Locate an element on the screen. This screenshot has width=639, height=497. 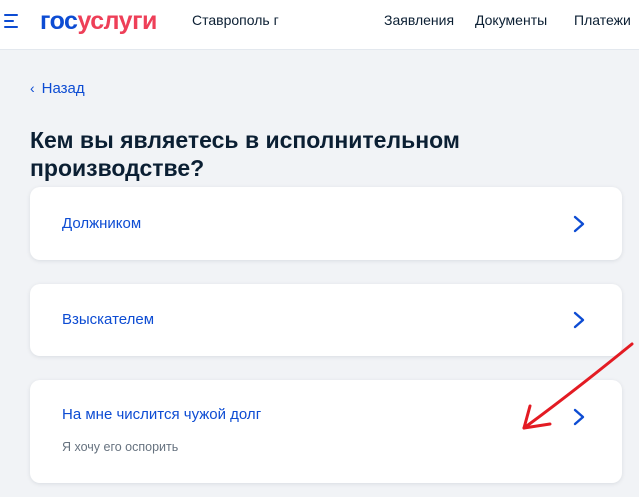
menu-icon is located at coordinates (13, 21).